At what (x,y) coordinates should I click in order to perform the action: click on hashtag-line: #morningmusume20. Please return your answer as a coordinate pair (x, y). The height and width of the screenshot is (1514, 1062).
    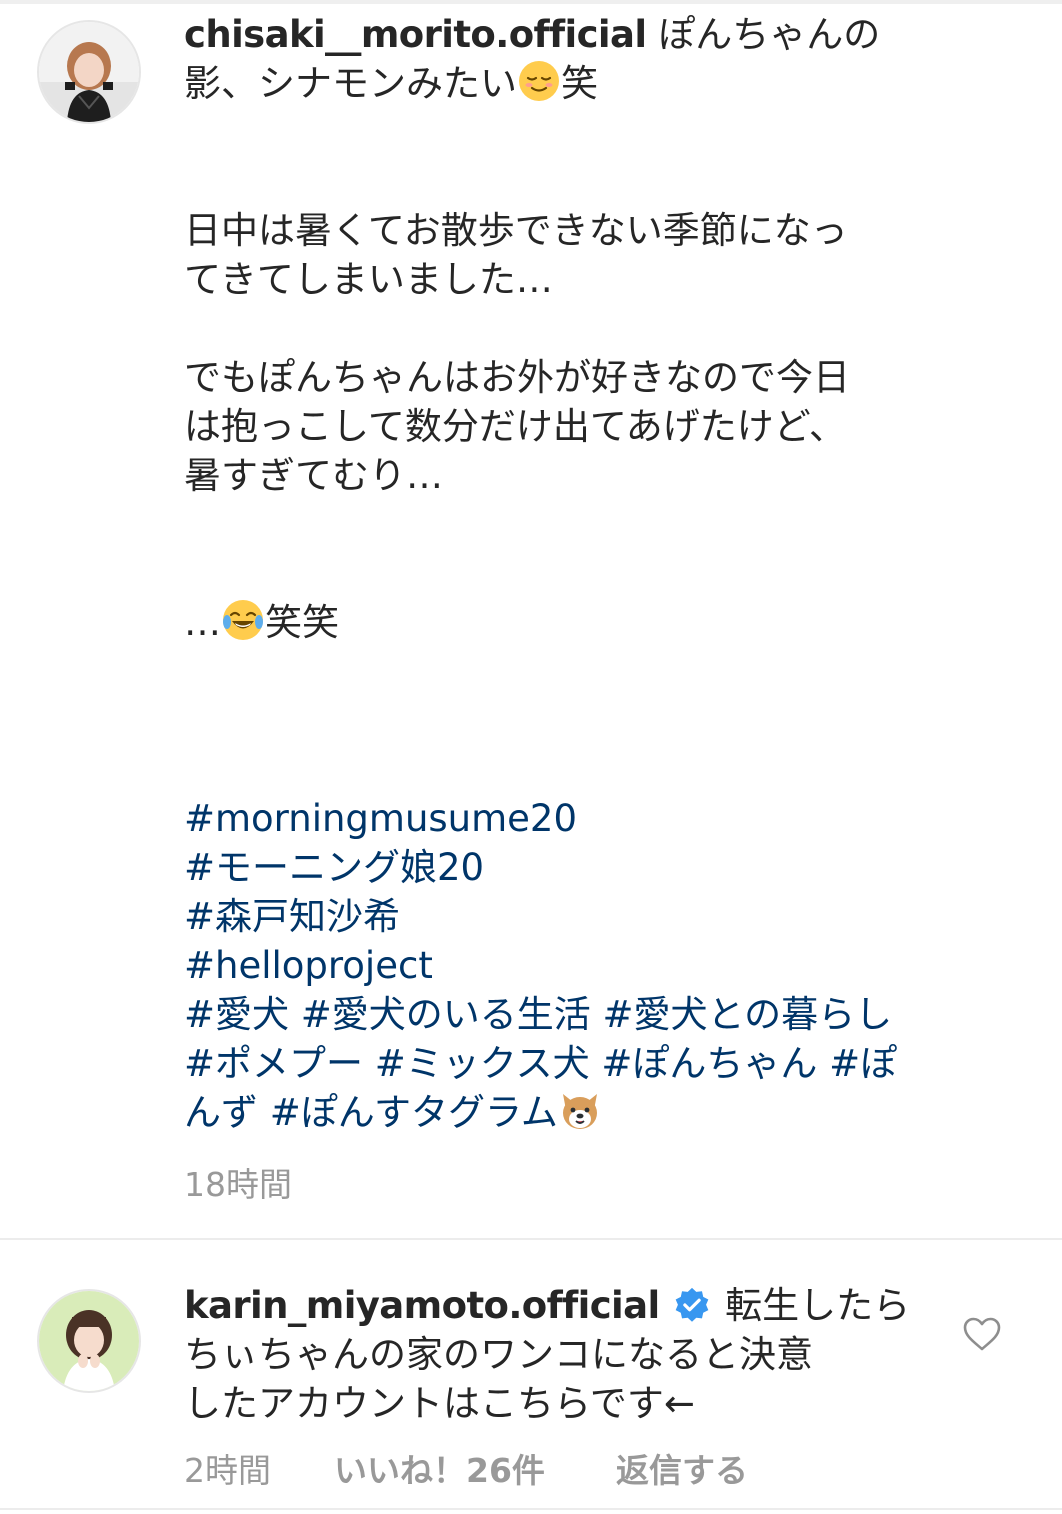
    Looking at the image, I should click on (380, 818).